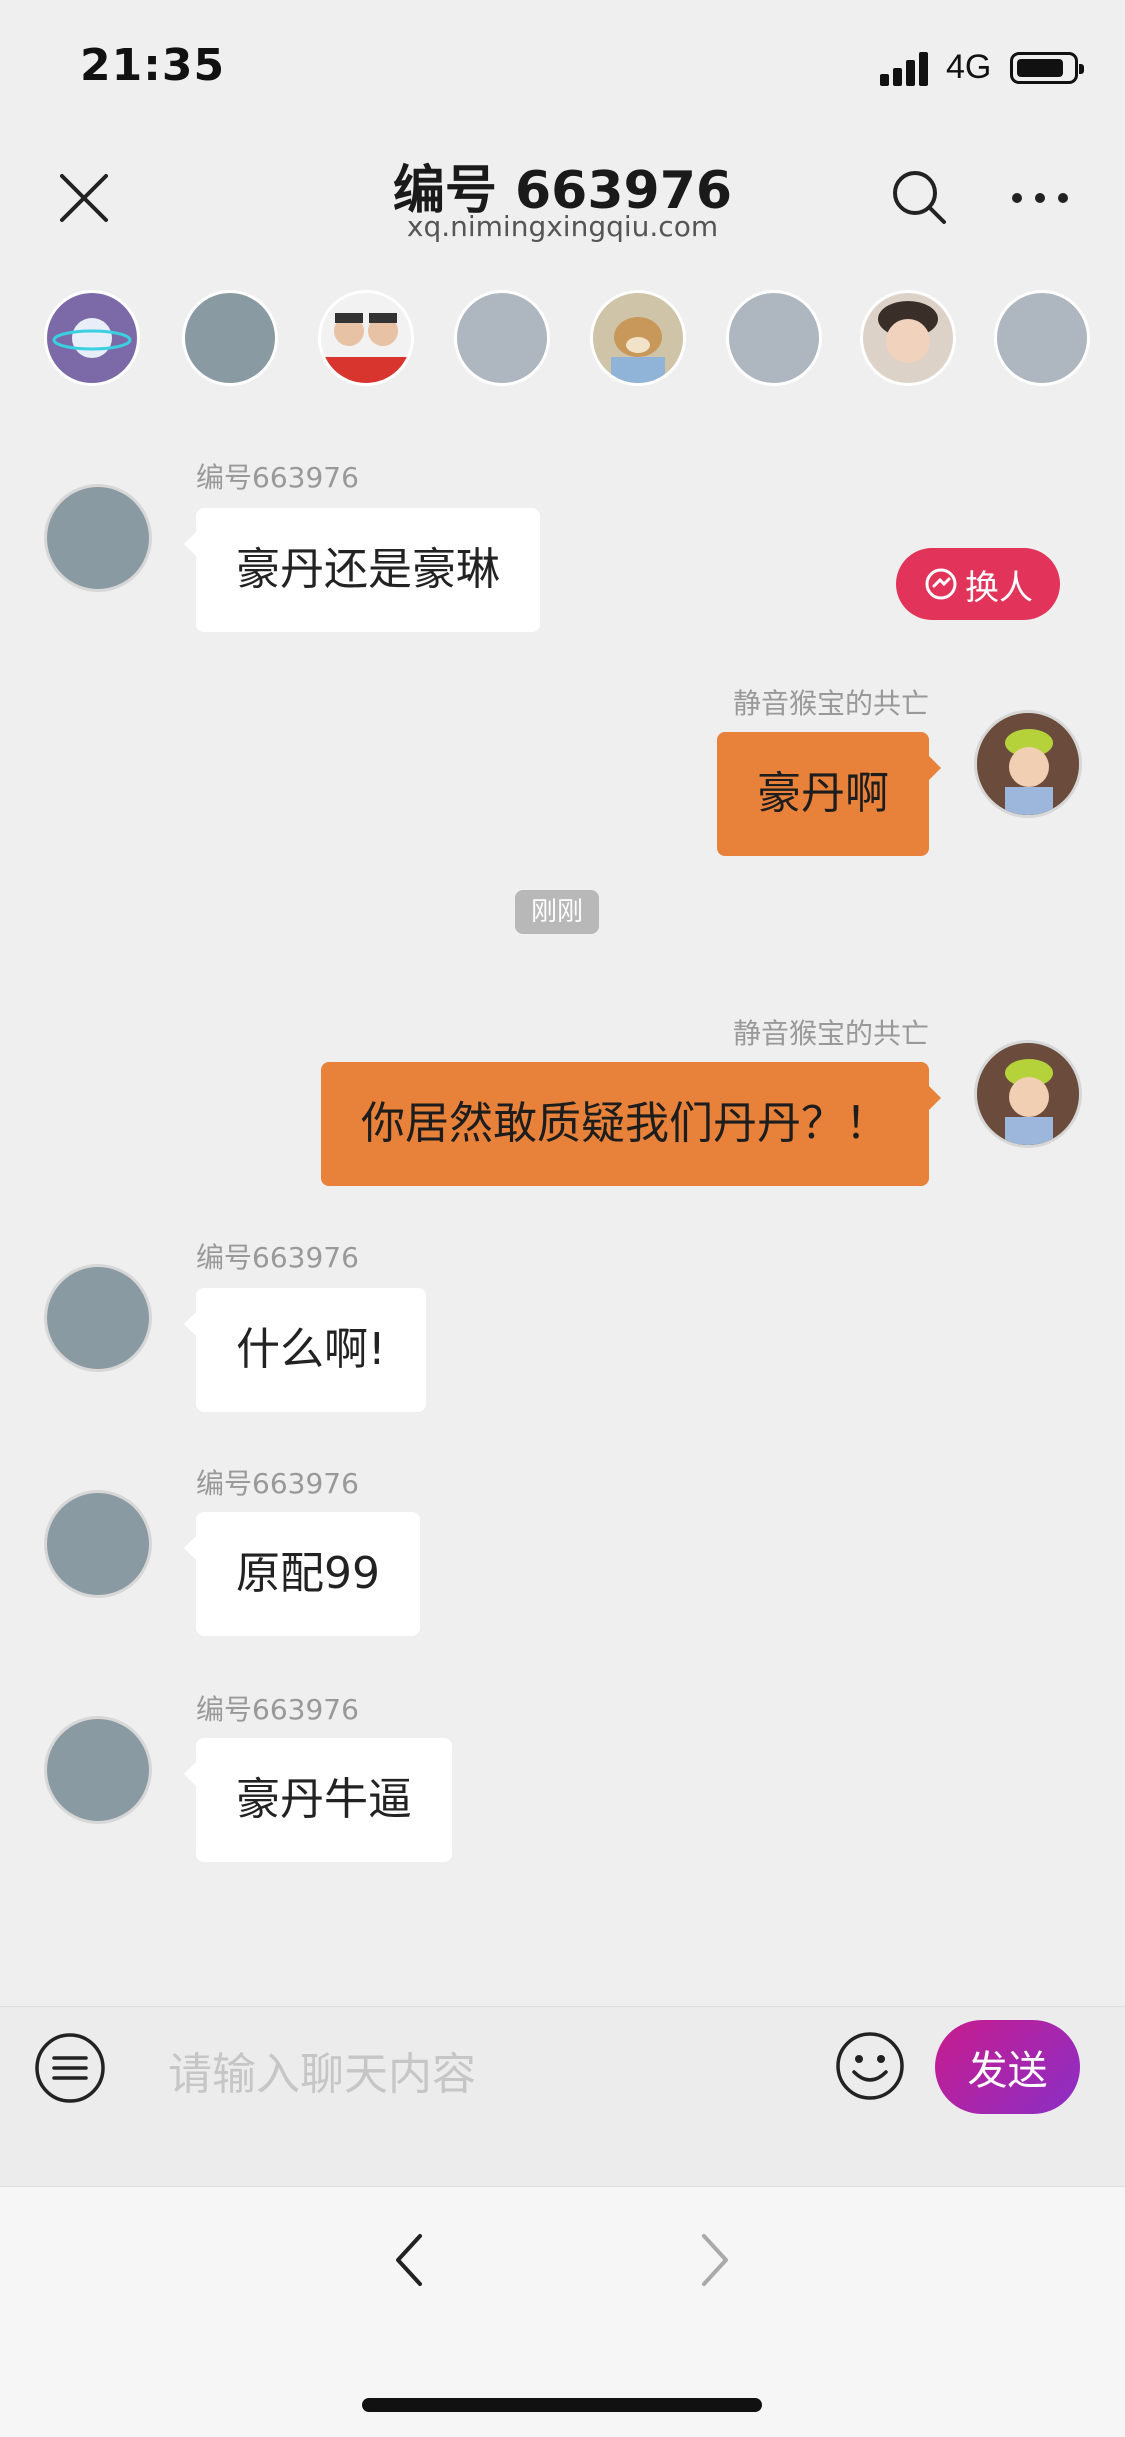 This screenshot has width=1125, height=2437. I want to click on message-bubble: 豪丹啊, so click(829, 794).